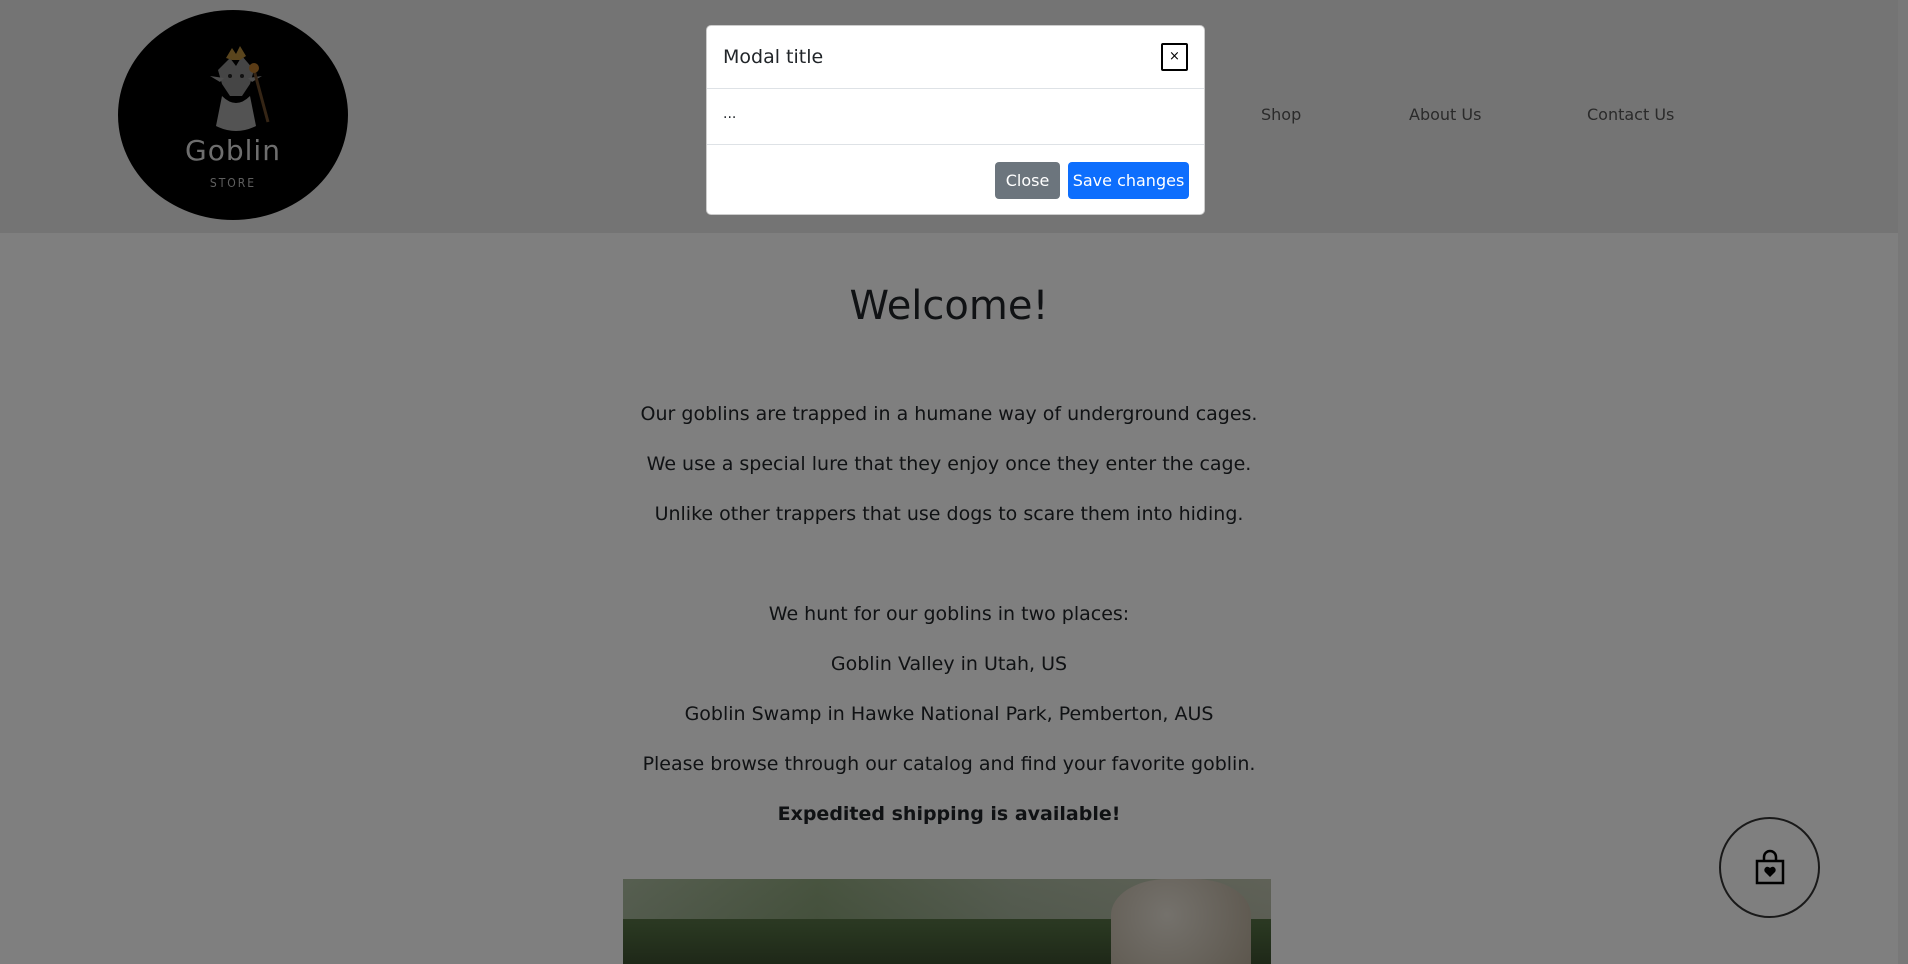  I want to click on modal-close-icon: ×, so click(1174, 57).